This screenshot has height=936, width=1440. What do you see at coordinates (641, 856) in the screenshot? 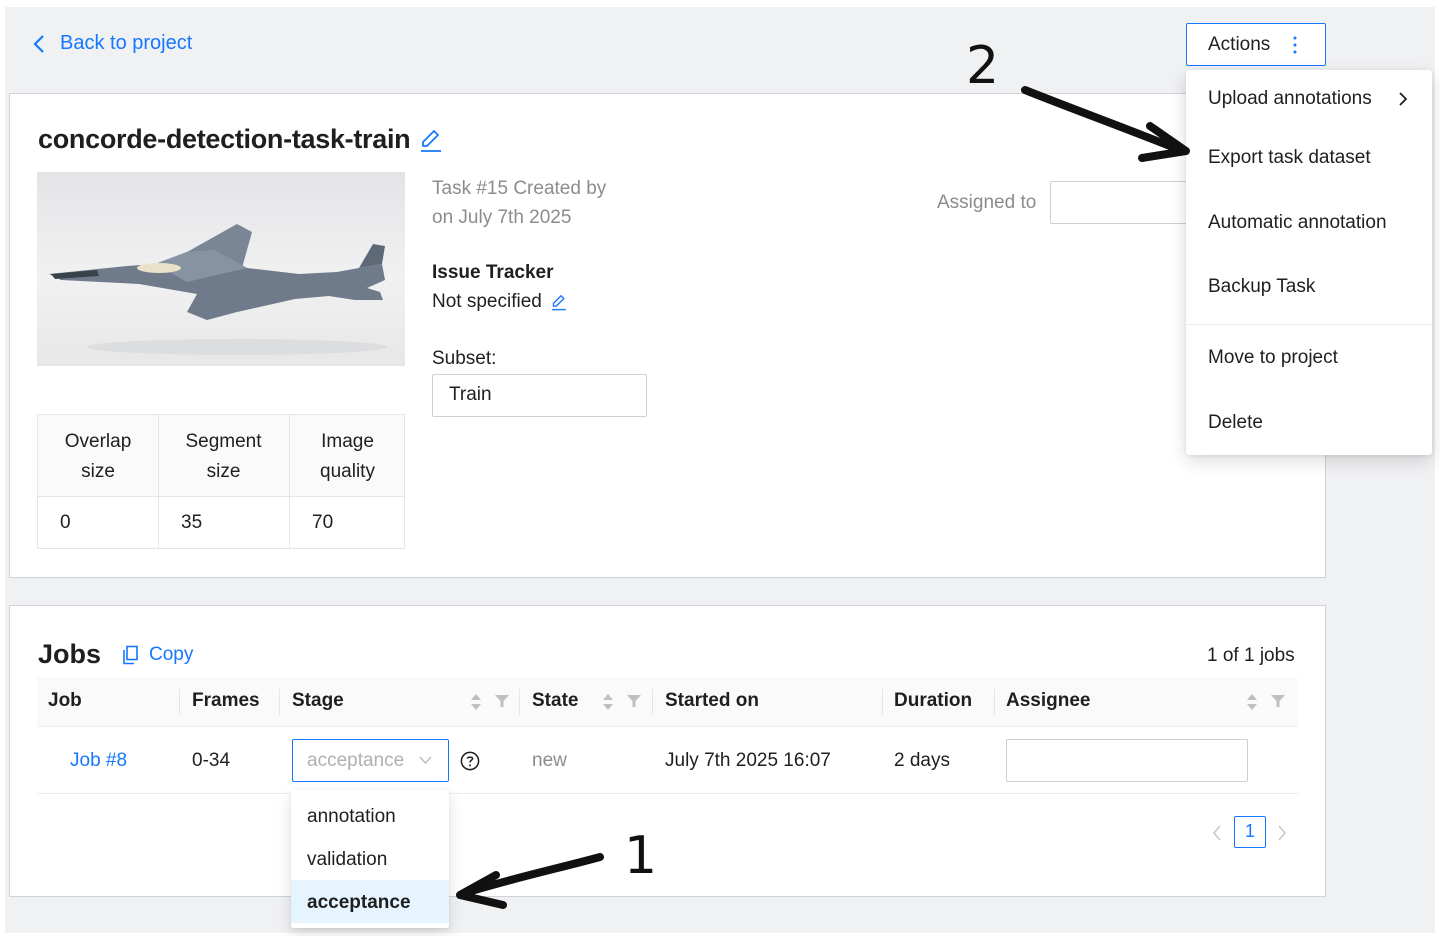
I see `annotation-marker-1: 1` at bounding box center [641, 856].